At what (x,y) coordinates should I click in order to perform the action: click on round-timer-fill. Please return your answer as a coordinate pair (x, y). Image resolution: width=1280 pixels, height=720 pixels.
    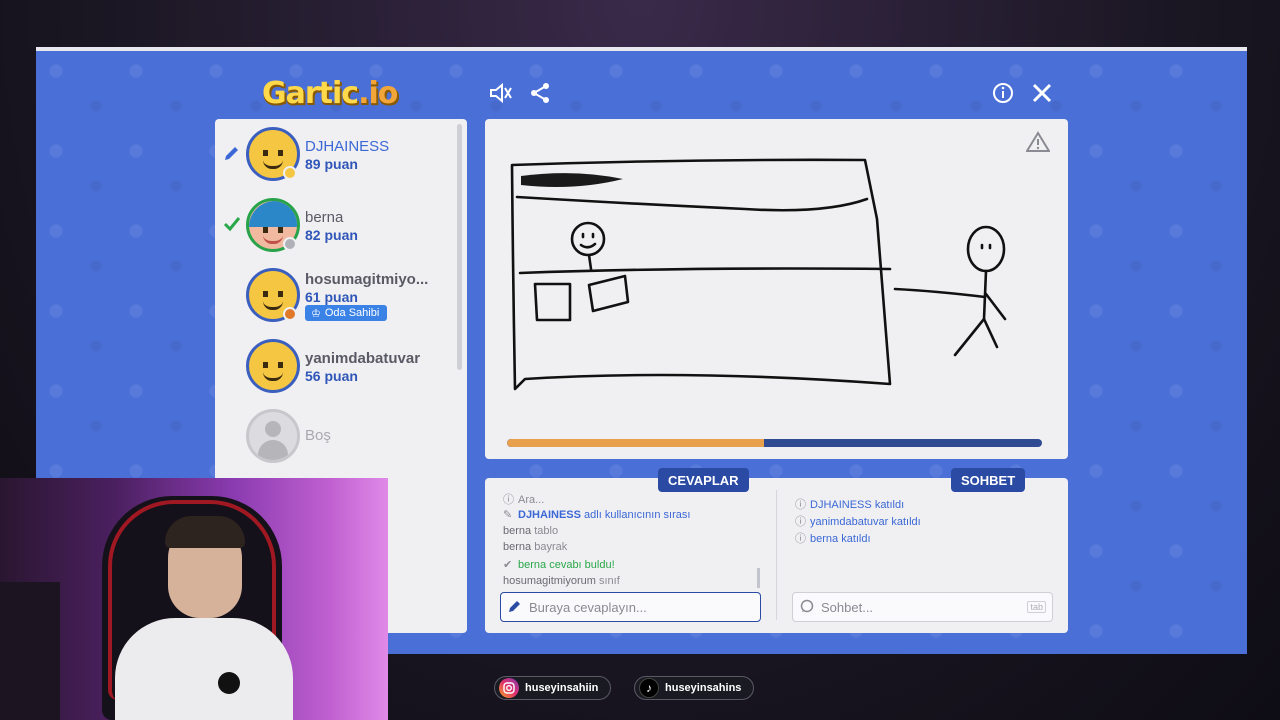
    Looking at the image, I should click on (635, 443).